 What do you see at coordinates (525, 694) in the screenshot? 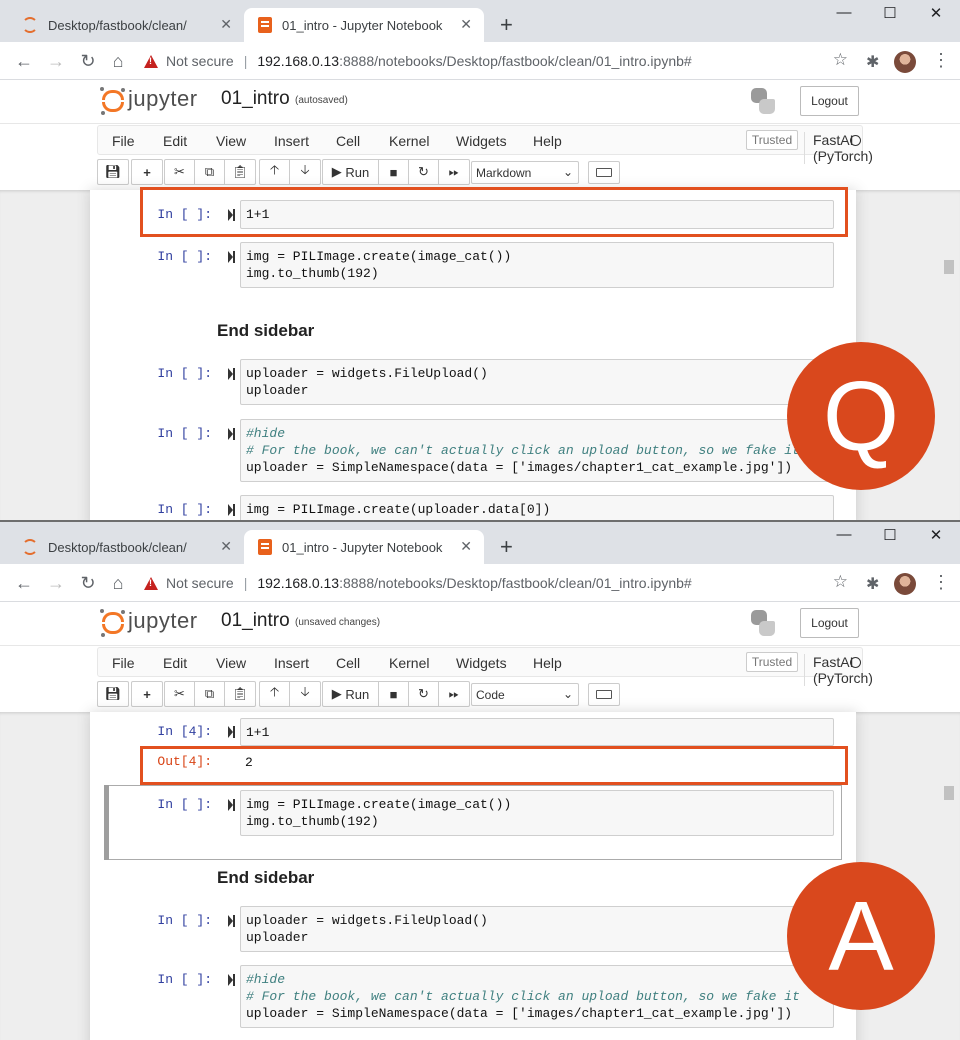
I see `cell-type-select: Code ⌄` at bounding box center [525, 694].